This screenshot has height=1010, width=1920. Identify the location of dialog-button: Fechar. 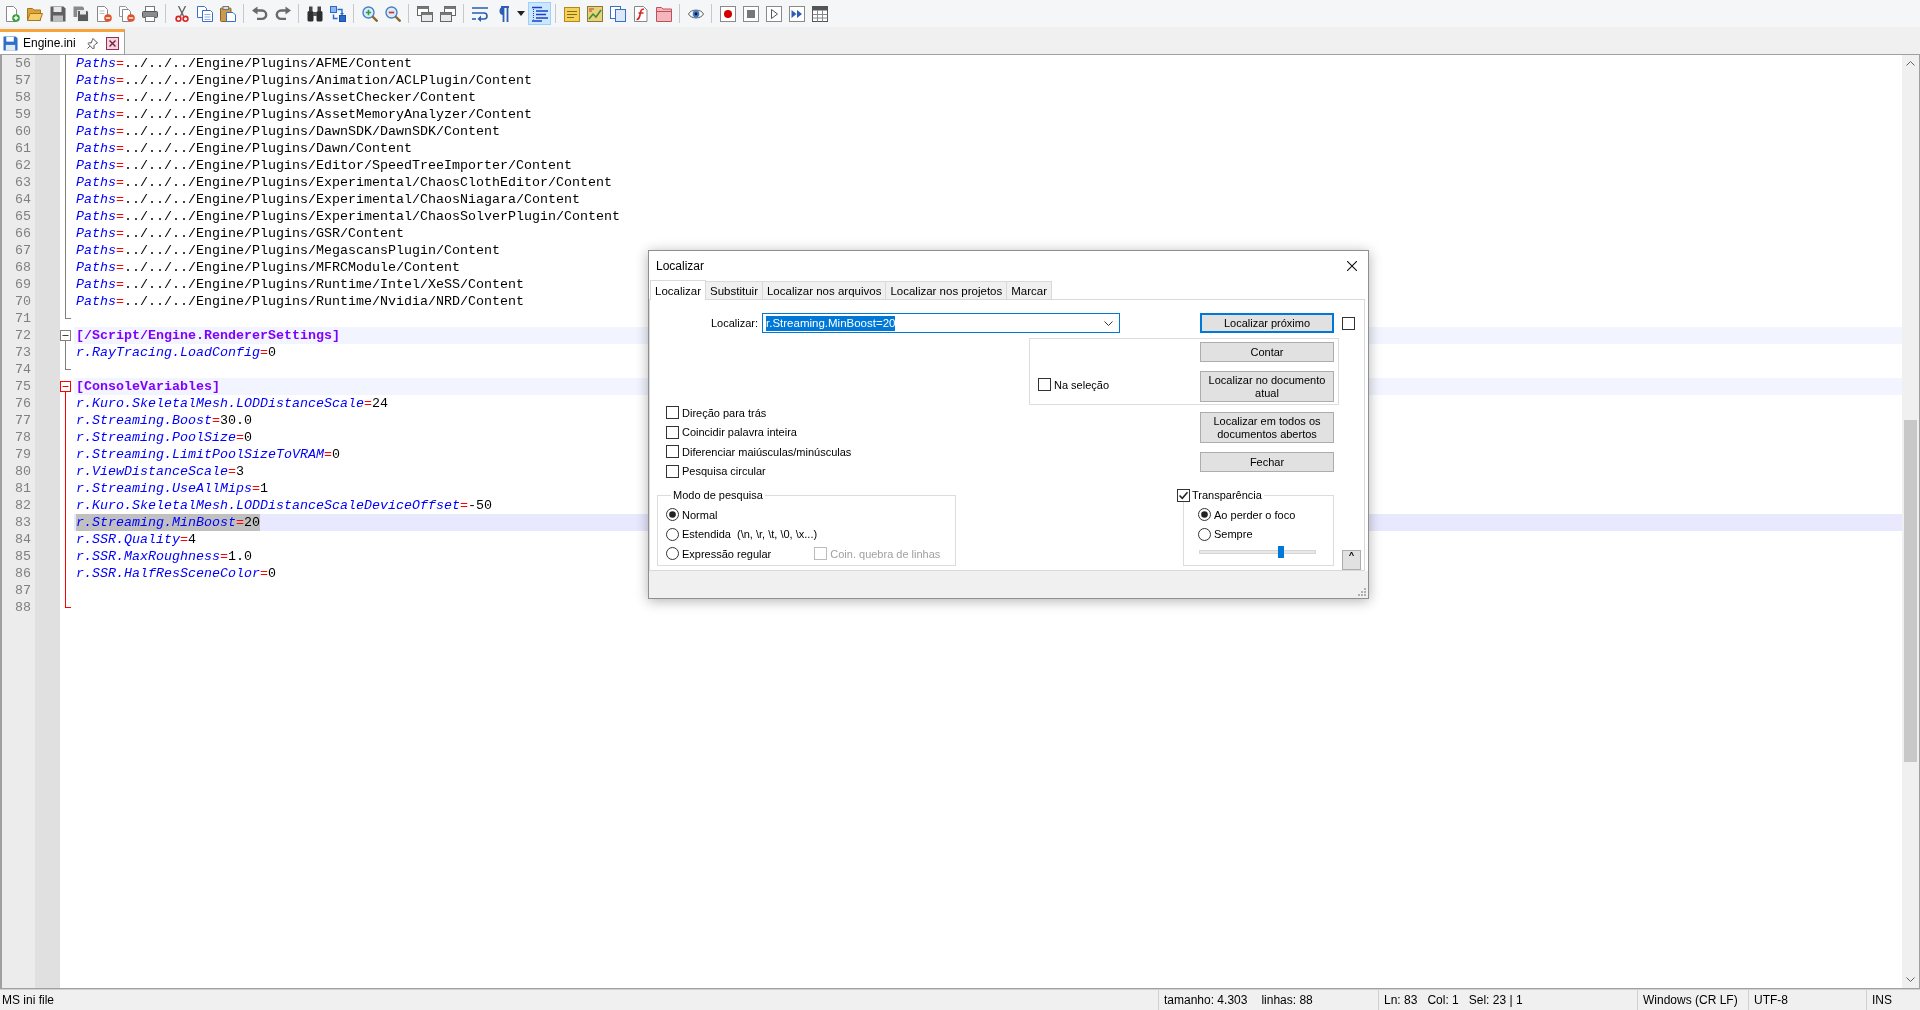
(1267, 462).